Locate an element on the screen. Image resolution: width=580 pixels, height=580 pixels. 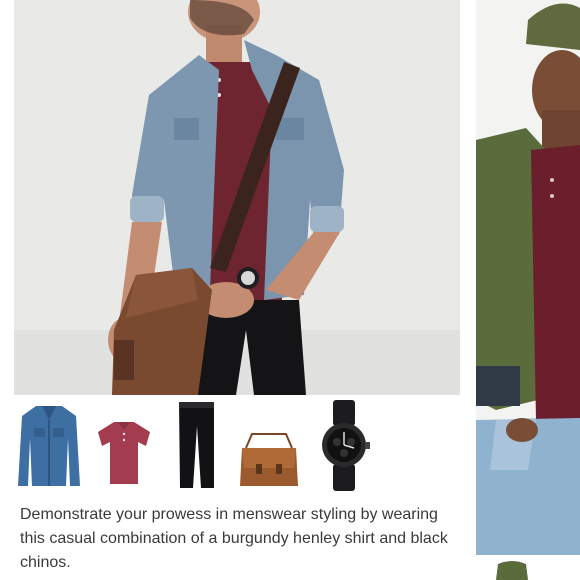
burgundy-henley-icon is located at coordinates (124, 453).